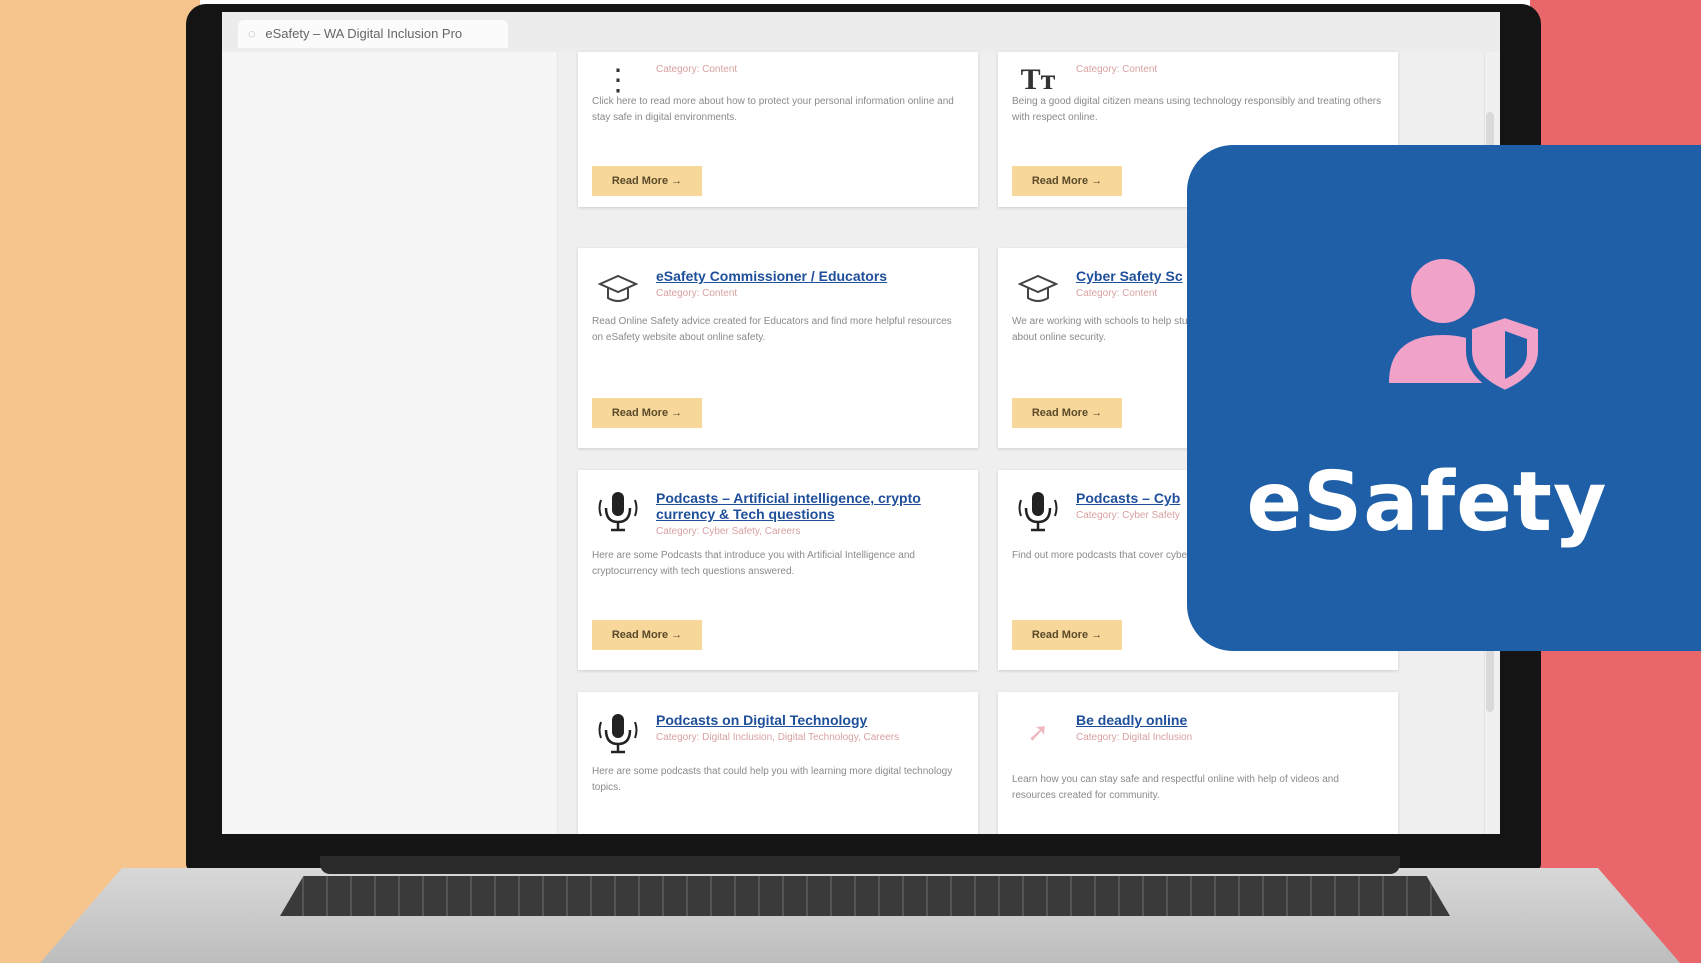 Image resolution: width=1701 pixels, height=963 pixels. What do you see at coordinates (1134, 737) in the screenshot?
I see `card-meta: Category: Digital Inclusion` at bounding box center [1134, 737].